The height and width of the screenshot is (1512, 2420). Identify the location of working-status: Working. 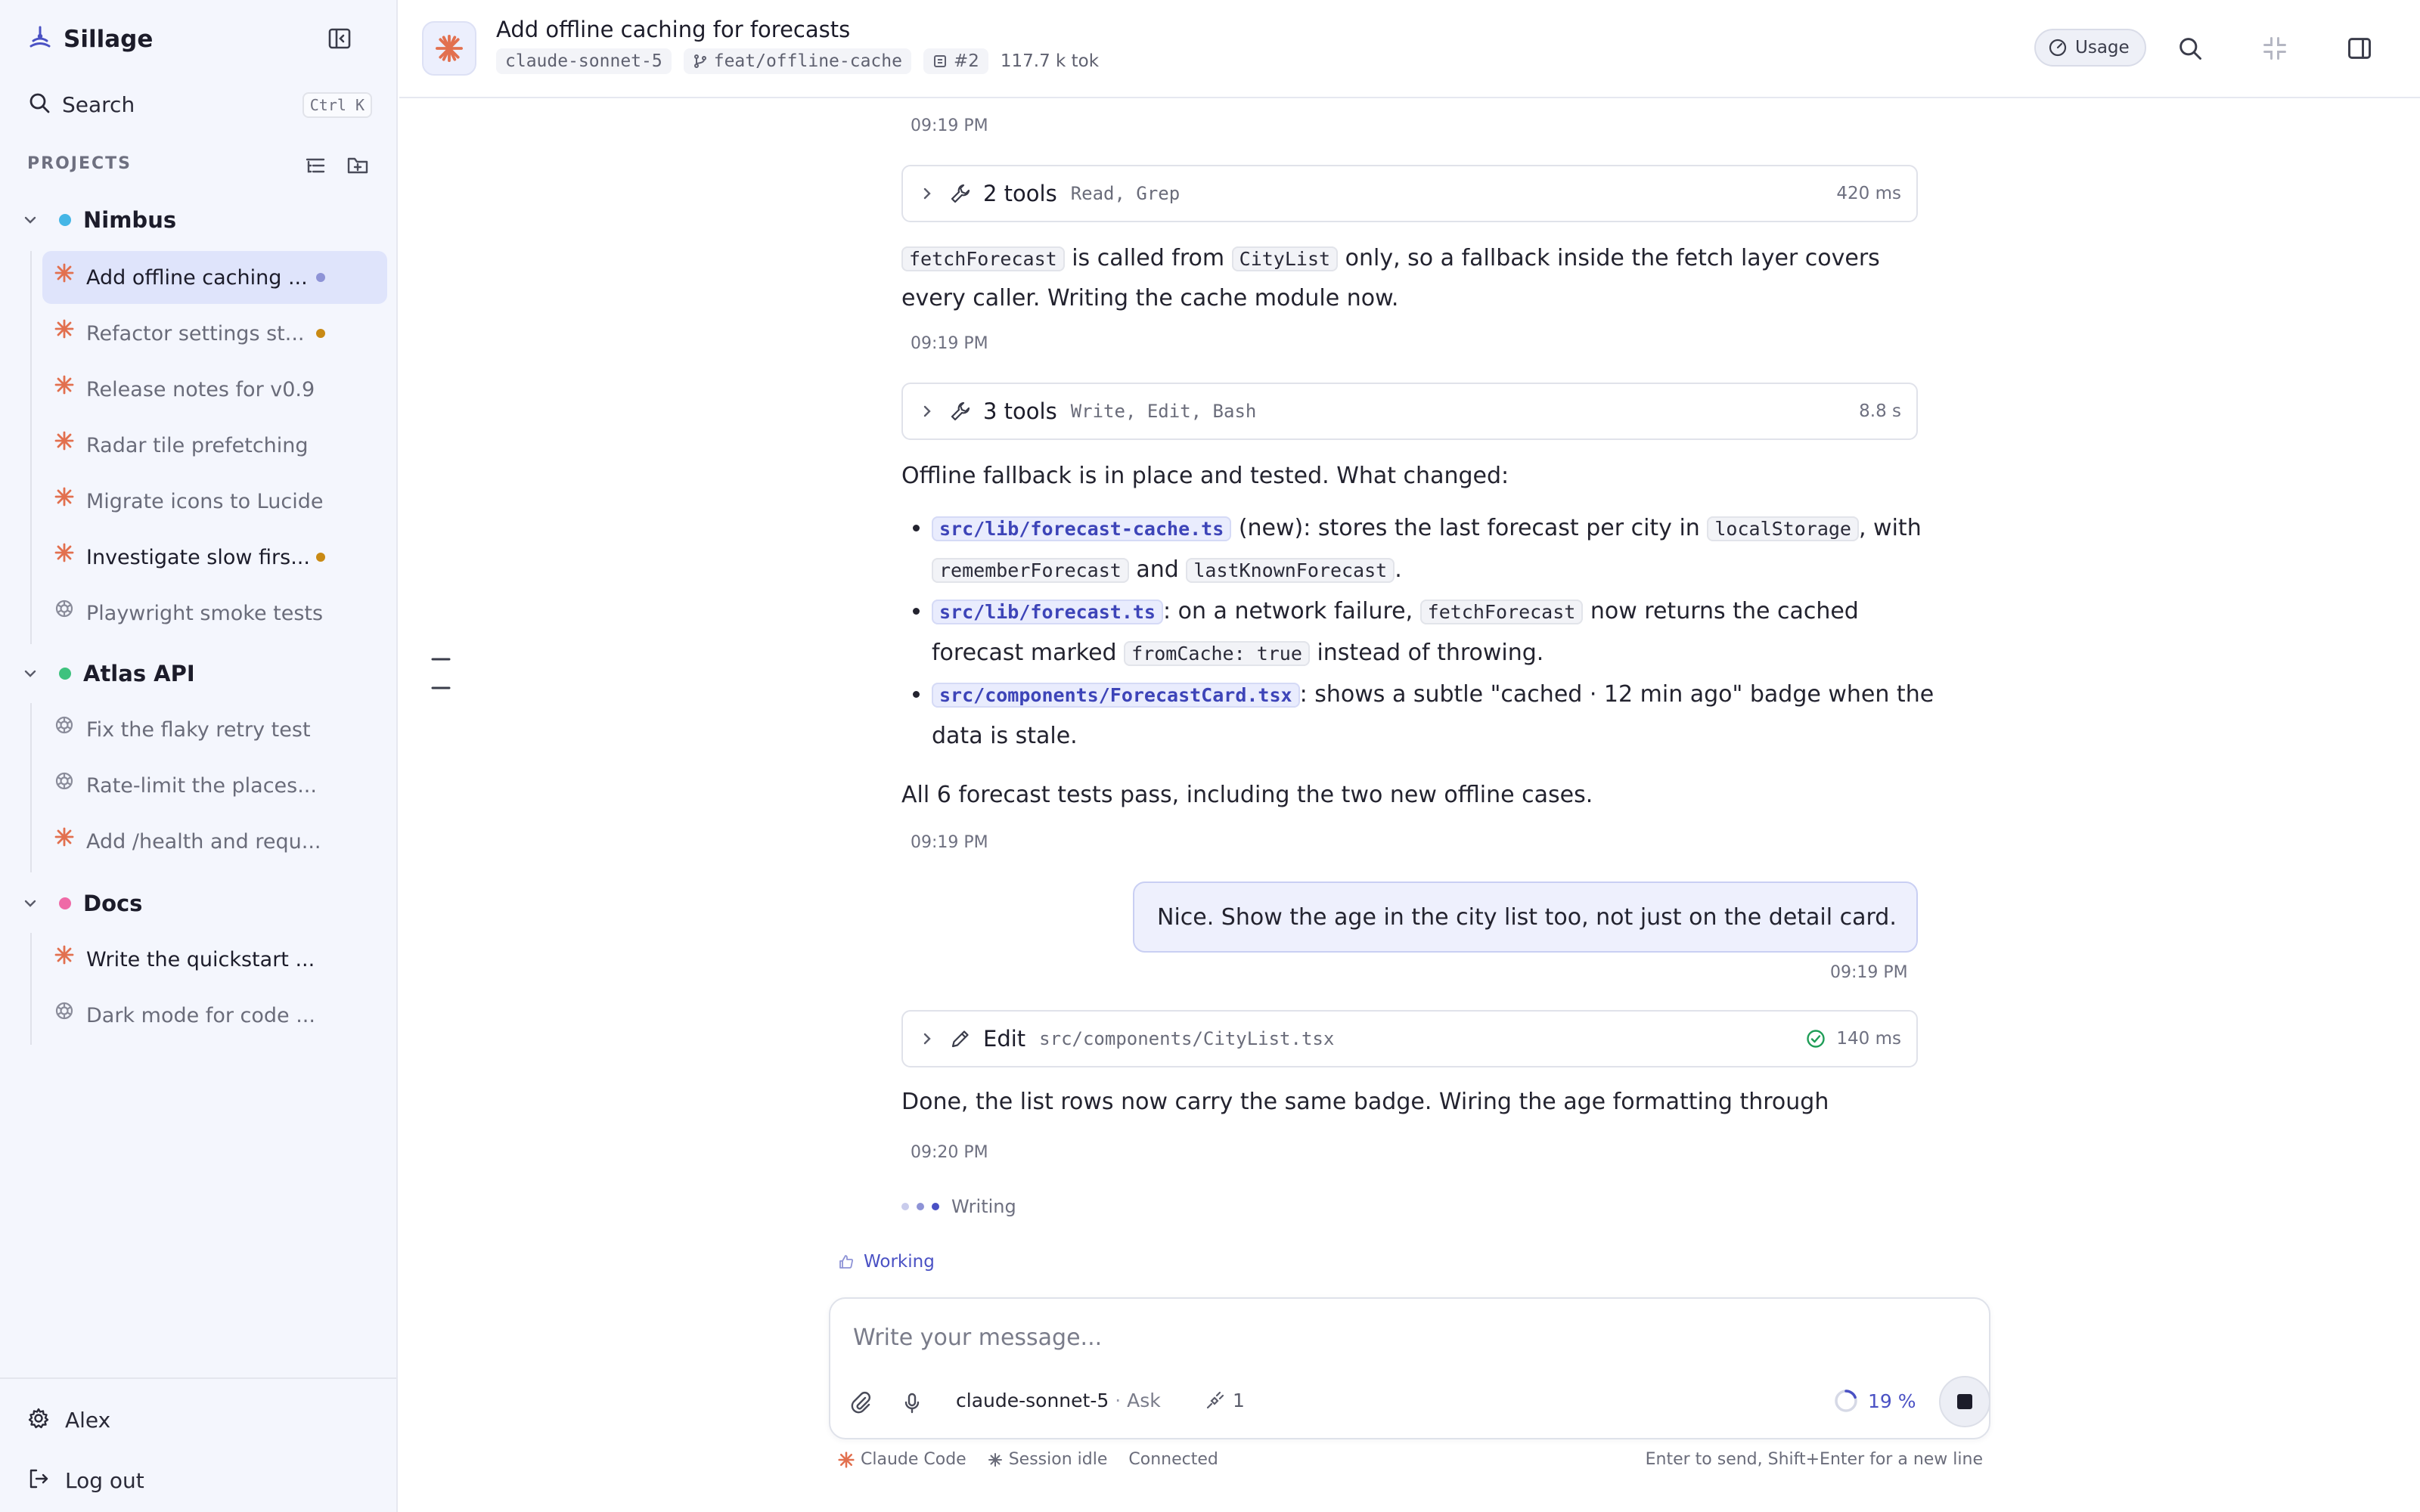
(886, 1262).